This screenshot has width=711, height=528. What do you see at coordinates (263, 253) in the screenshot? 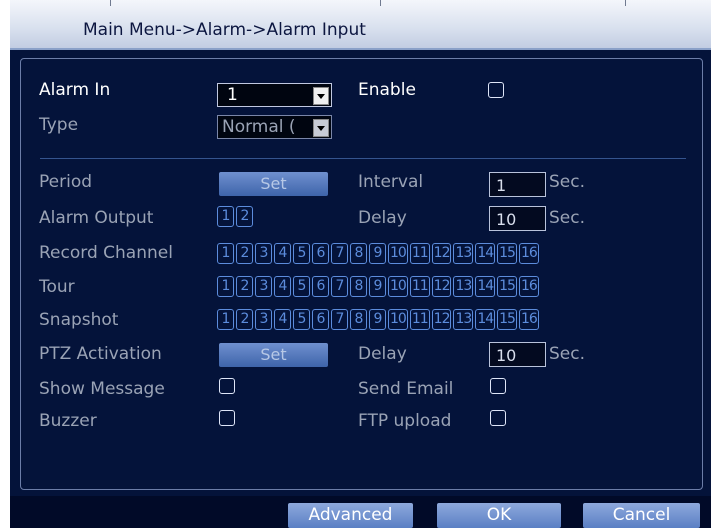
I see `record-channel-button: 3` at bounding box center [263, 253].